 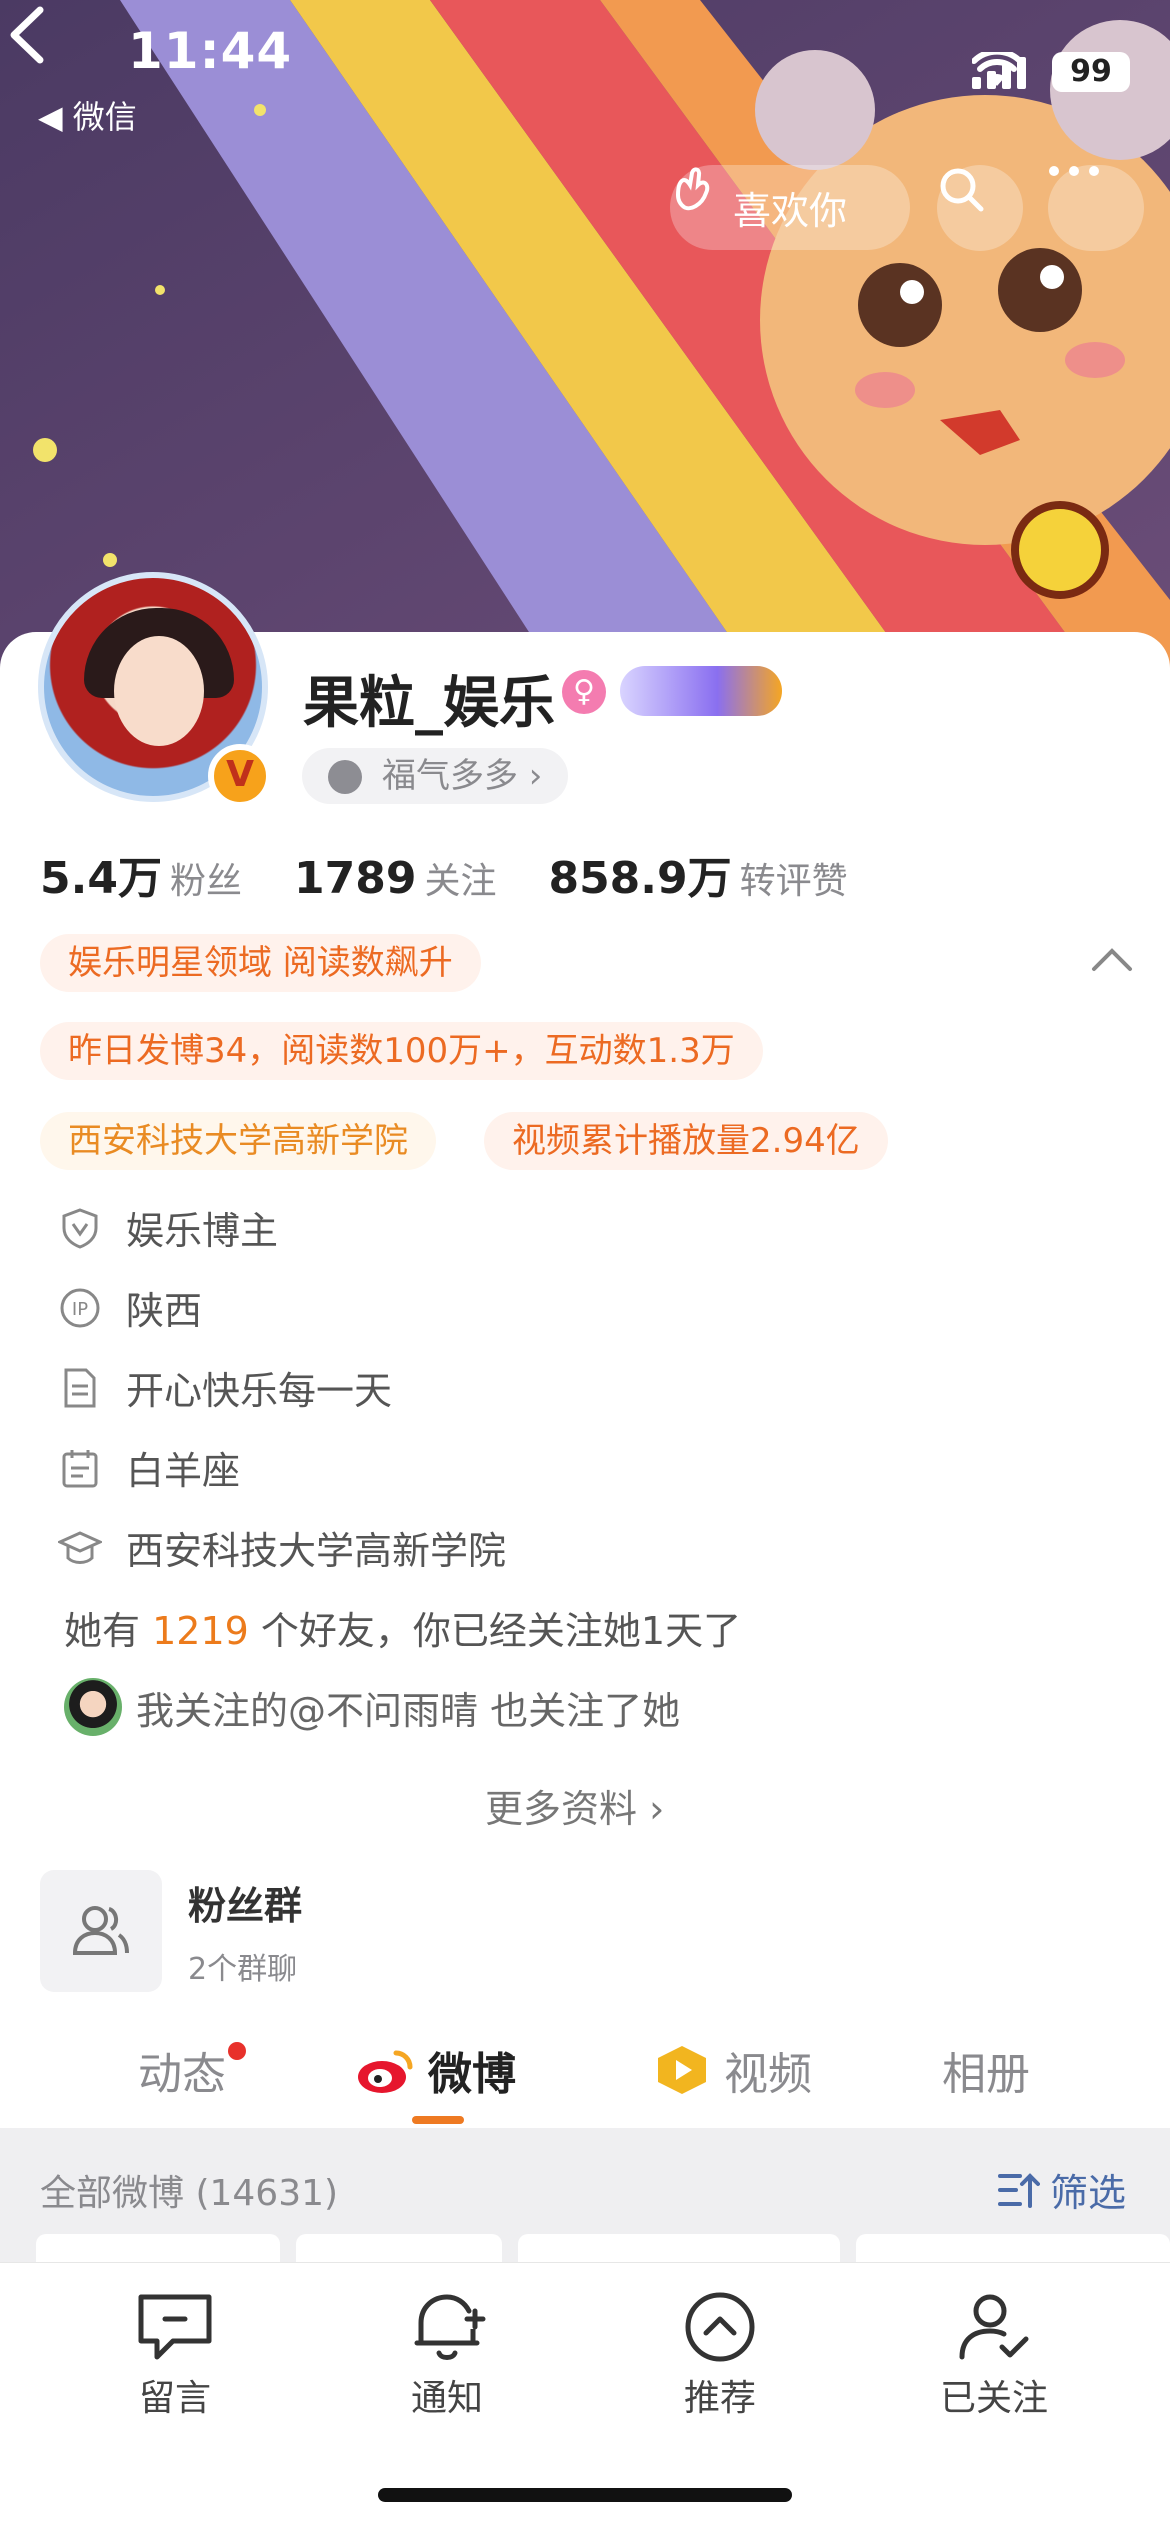 I want to click on recommend-button: 推荐, so click(x=720, y=2355).